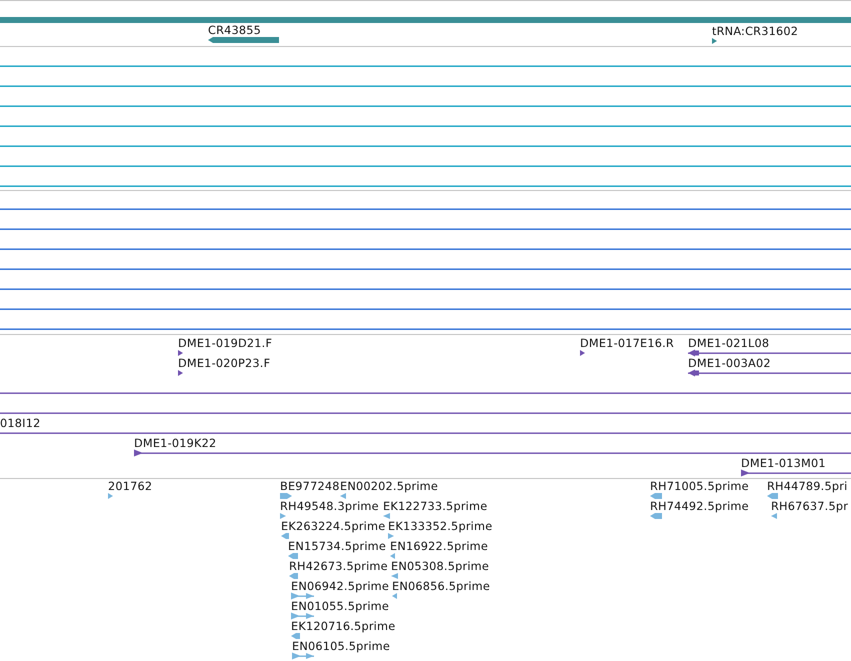  I want to click on feature-label: RH44789.5pri, so click(807, 486).